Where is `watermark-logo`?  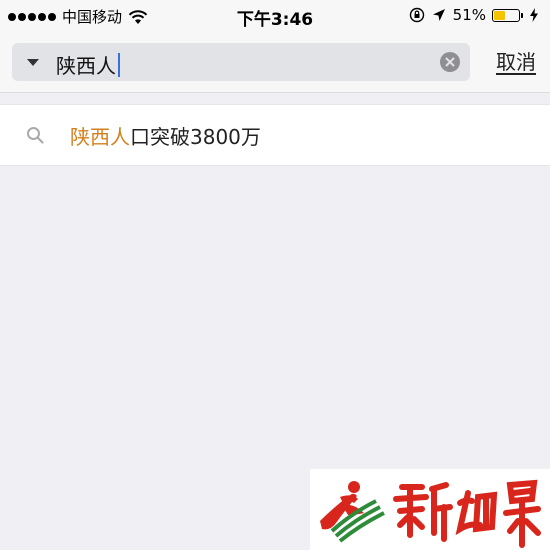
watermark-logo is located at coordinates (430, 509).